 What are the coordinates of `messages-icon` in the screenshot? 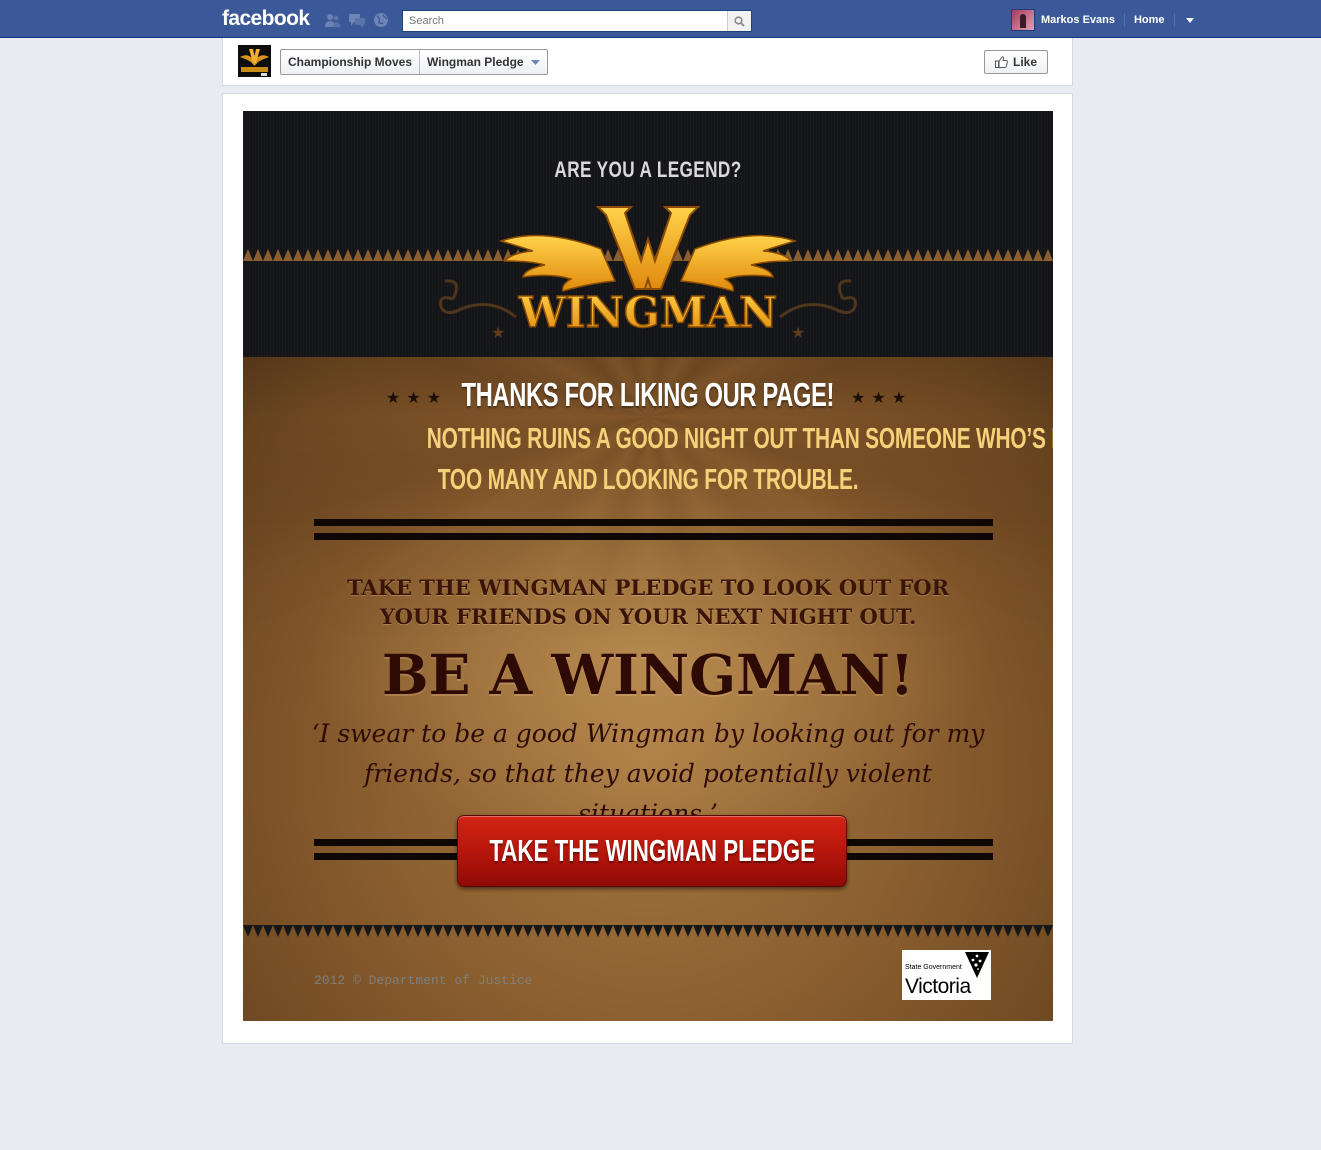 It's located at (357, 20).